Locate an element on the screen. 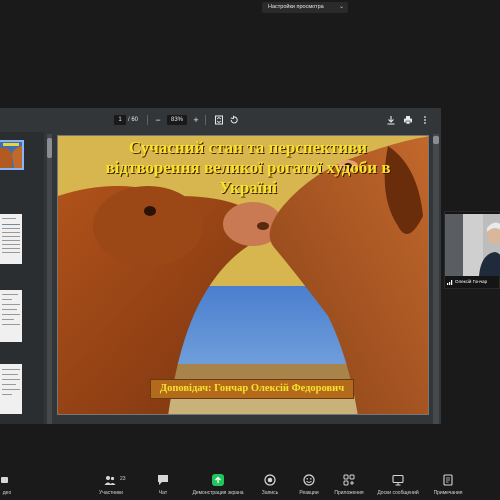 The height and width of the screenshot is (500, 500). share-screen-button: Демонстрация экрана is located at coordinates (218, 487).